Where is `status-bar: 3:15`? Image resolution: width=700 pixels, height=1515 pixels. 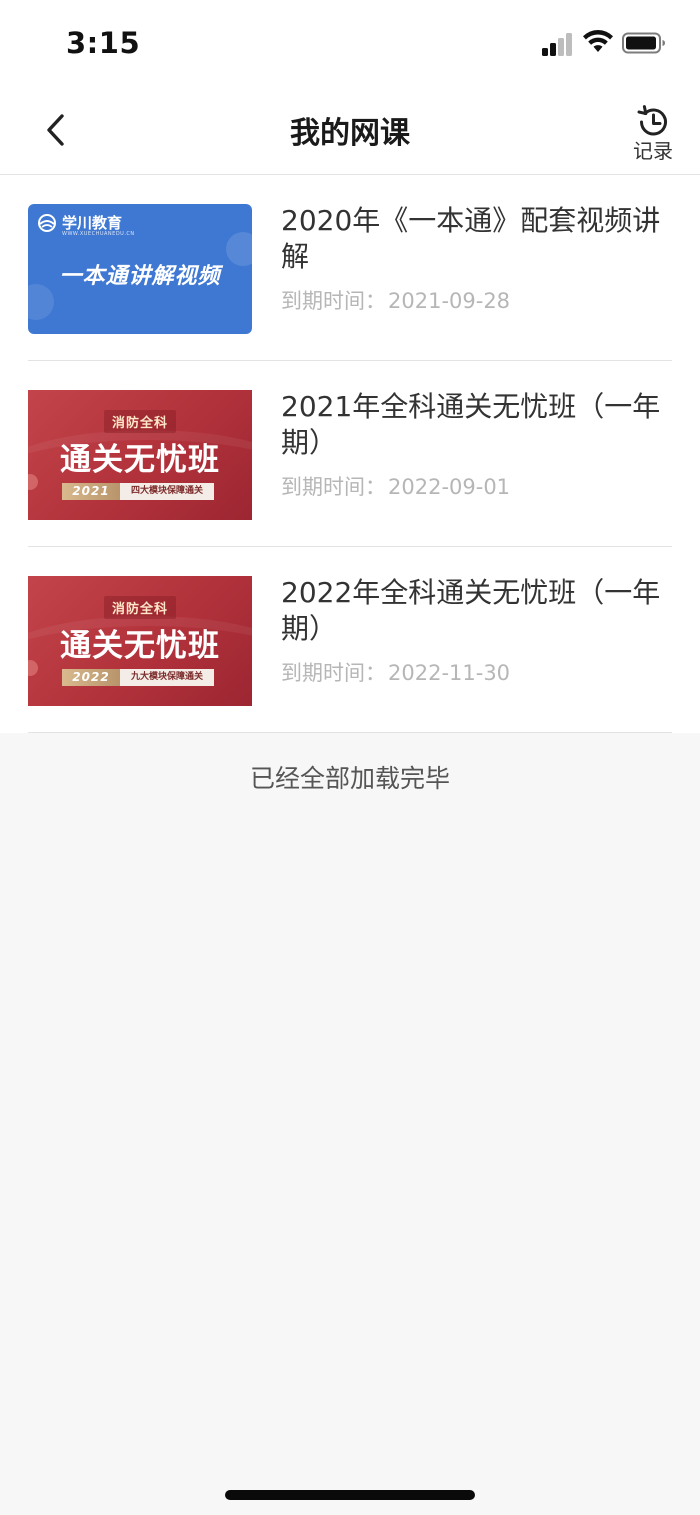
status-bar: 3:15 is located at coordinates (350, 45).